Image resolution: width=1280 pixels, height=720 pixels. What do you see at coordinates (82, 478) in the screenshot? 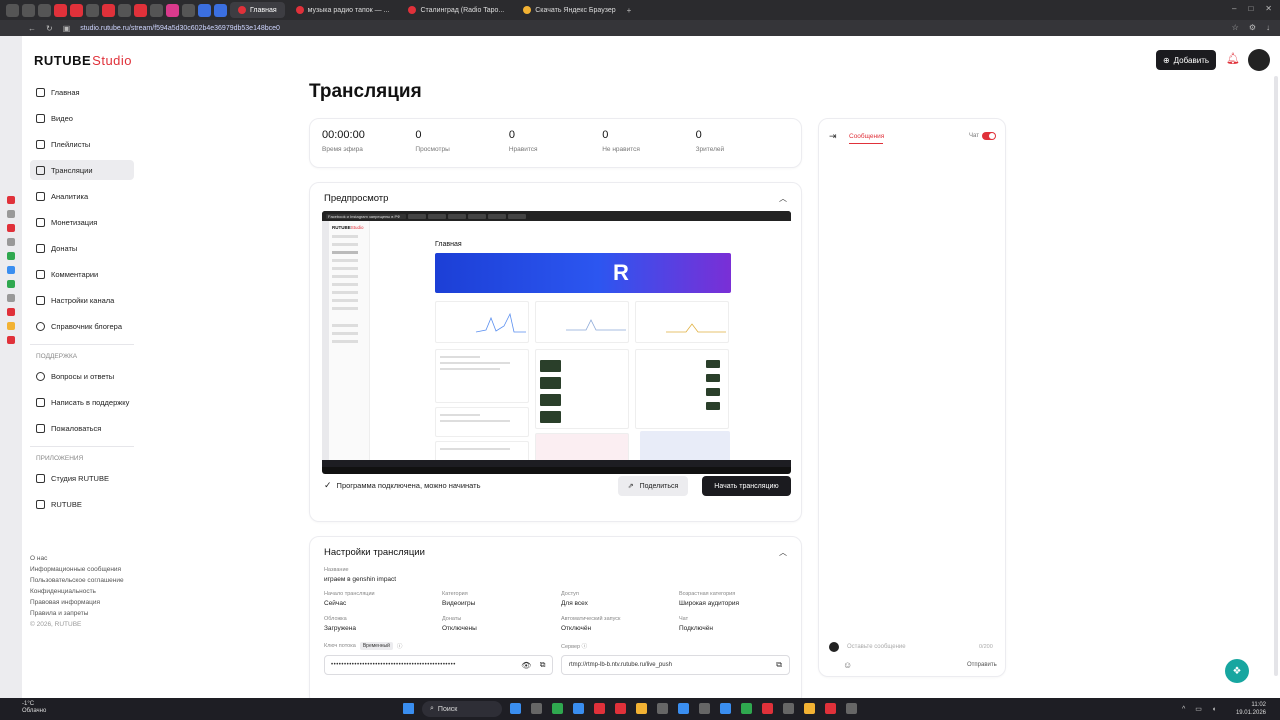
I see `sidebar-item-studio-app: Студия RUTUBE` at bounding box center [82, 478].